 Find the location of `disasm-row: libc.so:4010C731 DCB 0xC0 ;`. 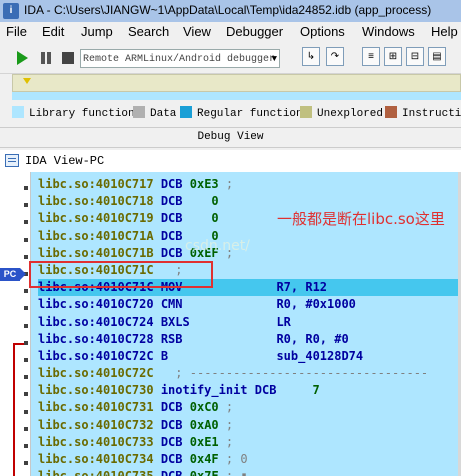

disasm-row: libc.so:4010C731 DCB 0xC0 ; is located at coordinates (249, 407).